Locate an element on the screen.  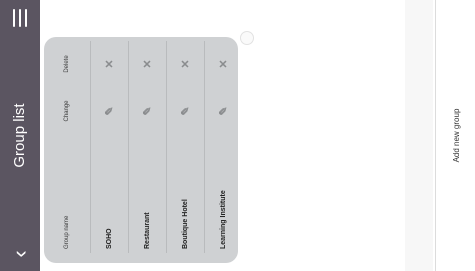
menu-button is located at coordinates (20, 18).